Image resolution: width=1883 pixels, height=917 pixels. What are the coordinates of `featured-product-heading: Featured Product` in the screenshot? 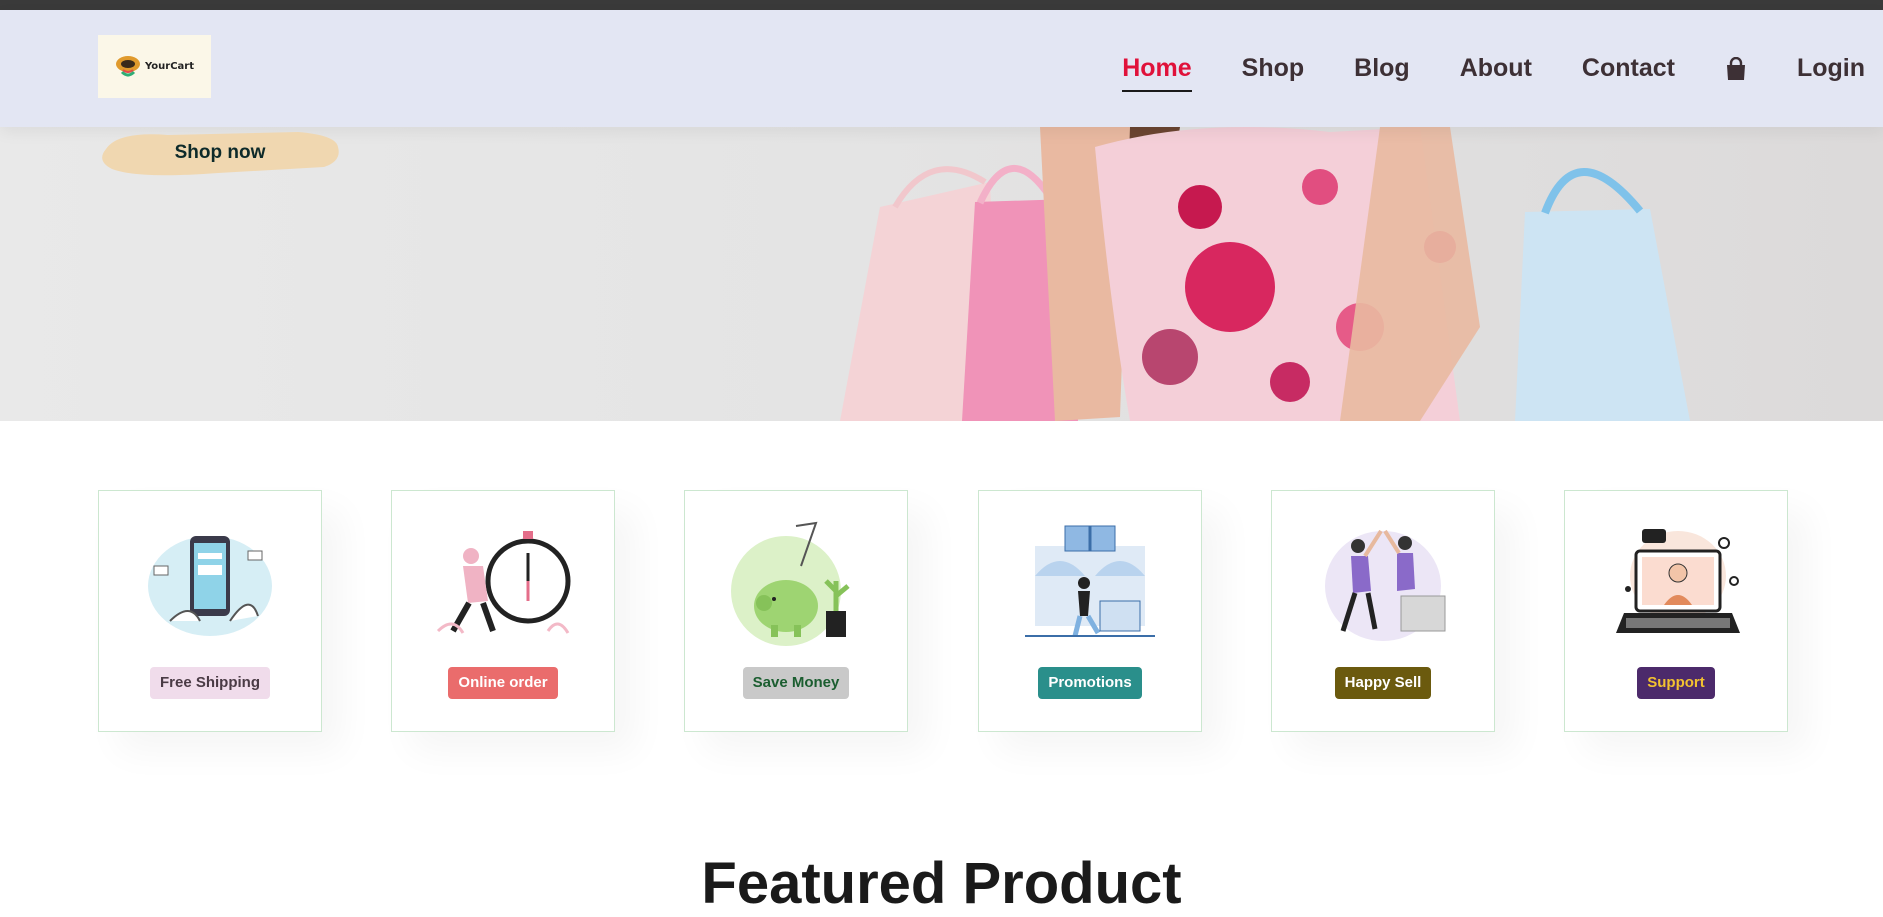 It's located at (941, 883).